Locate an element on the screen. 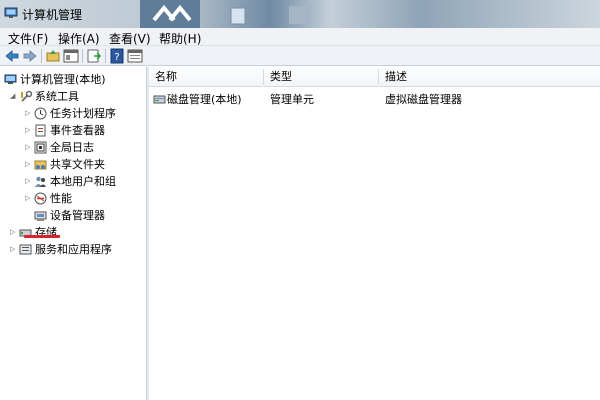  clock-icon is located at coordinates (40, 113).